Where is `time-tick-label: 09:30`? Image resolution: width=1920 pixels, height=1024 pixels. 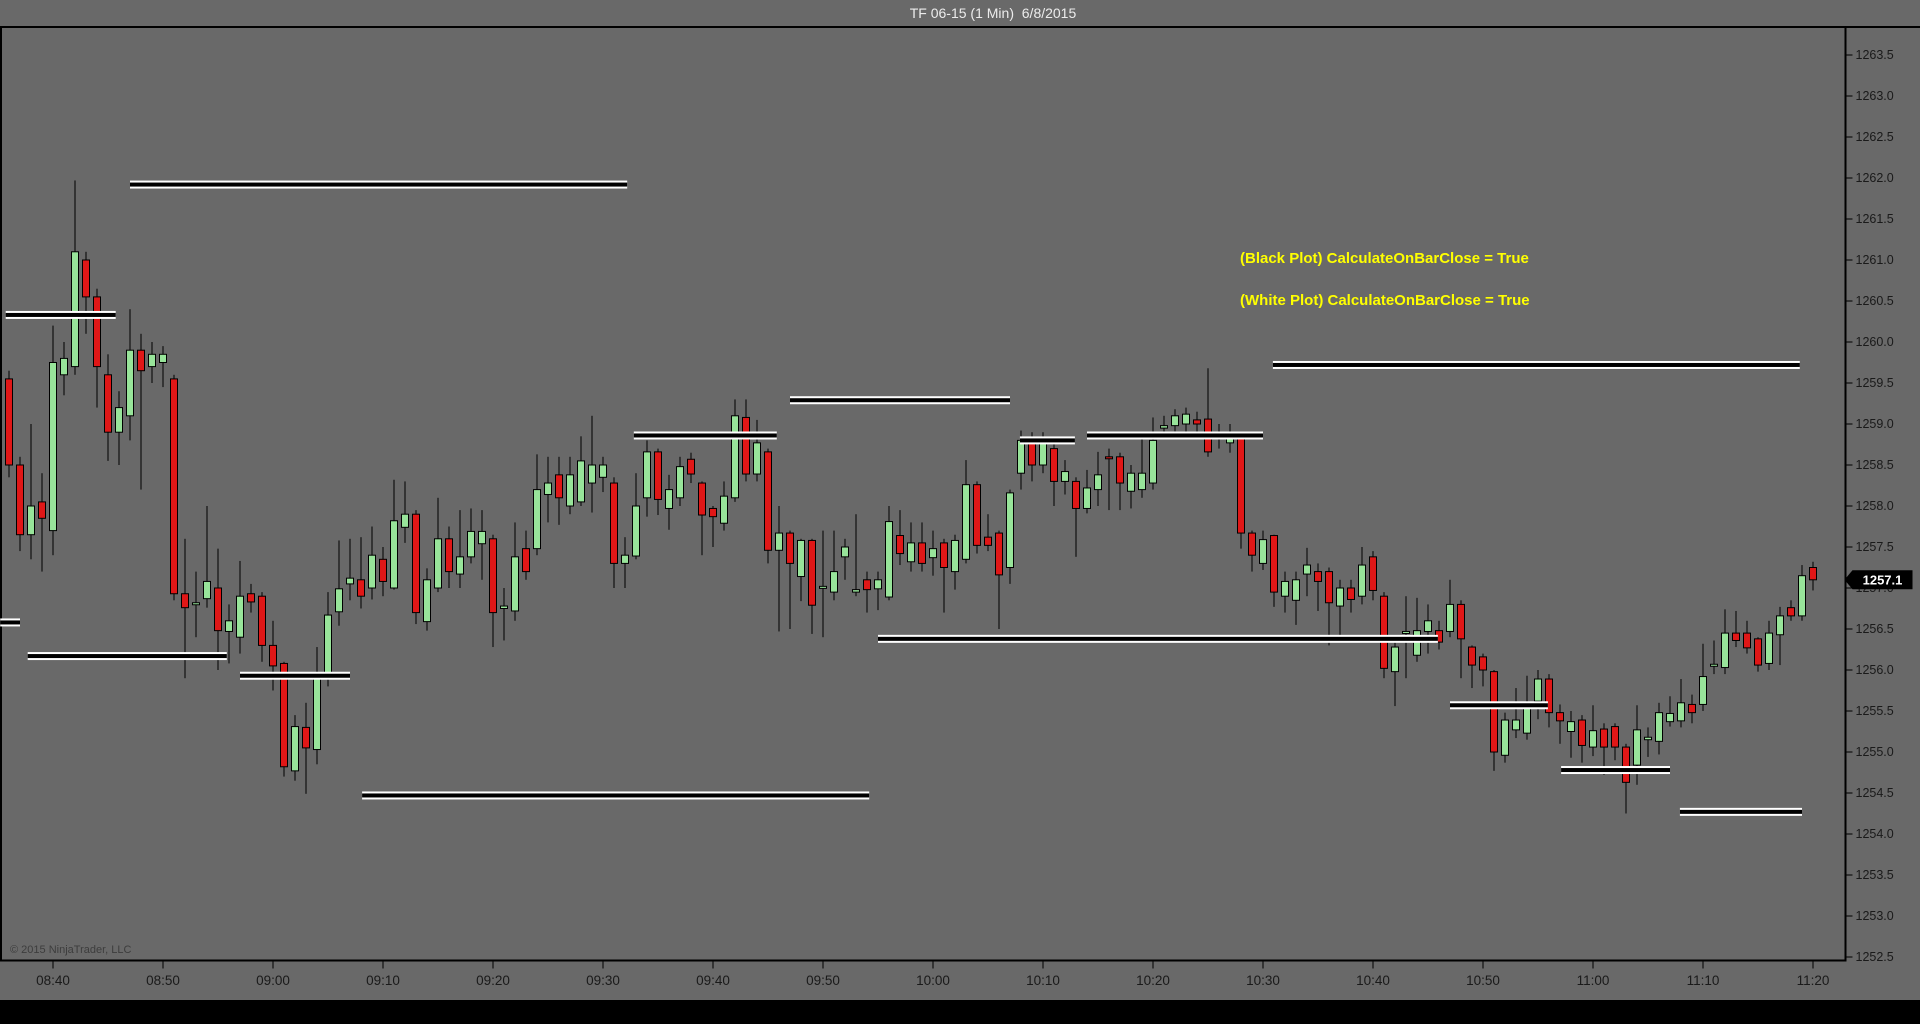 time-tick-label: 09:30 is located at coordinates (603, 980).